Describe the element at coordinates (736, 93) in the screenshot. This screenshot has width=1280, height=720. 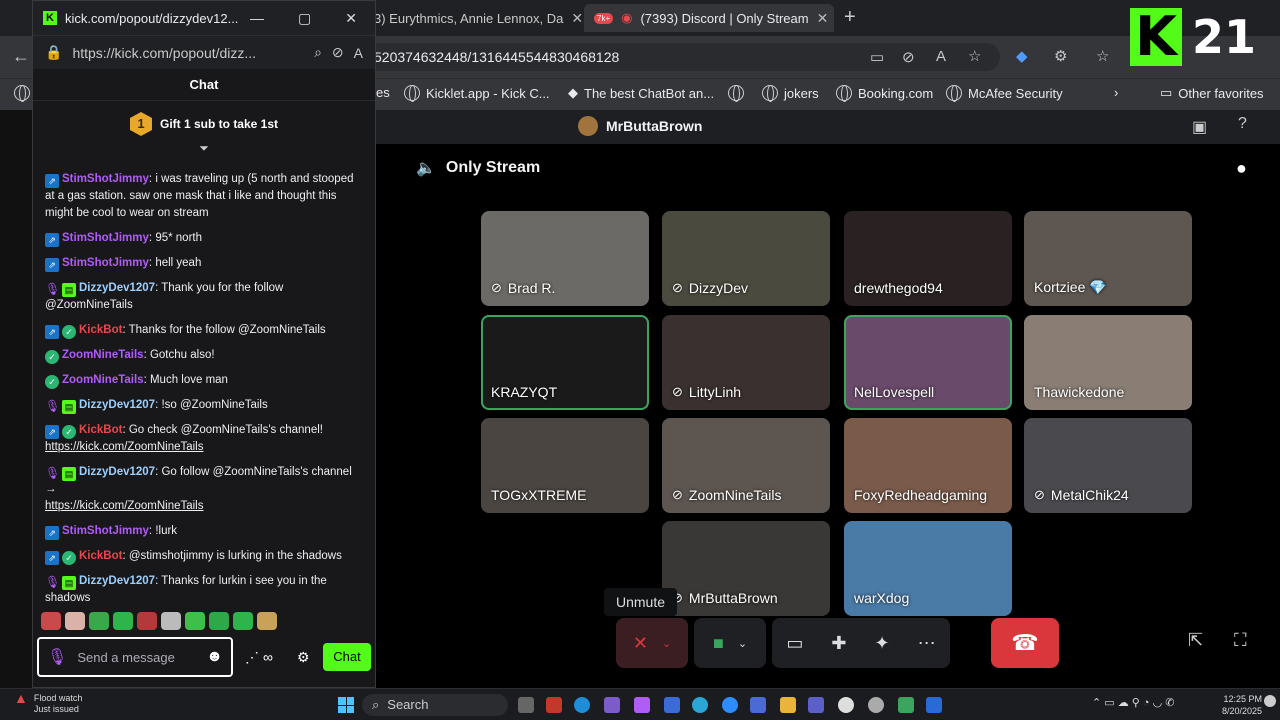
I see `favorite-blank` at that location.